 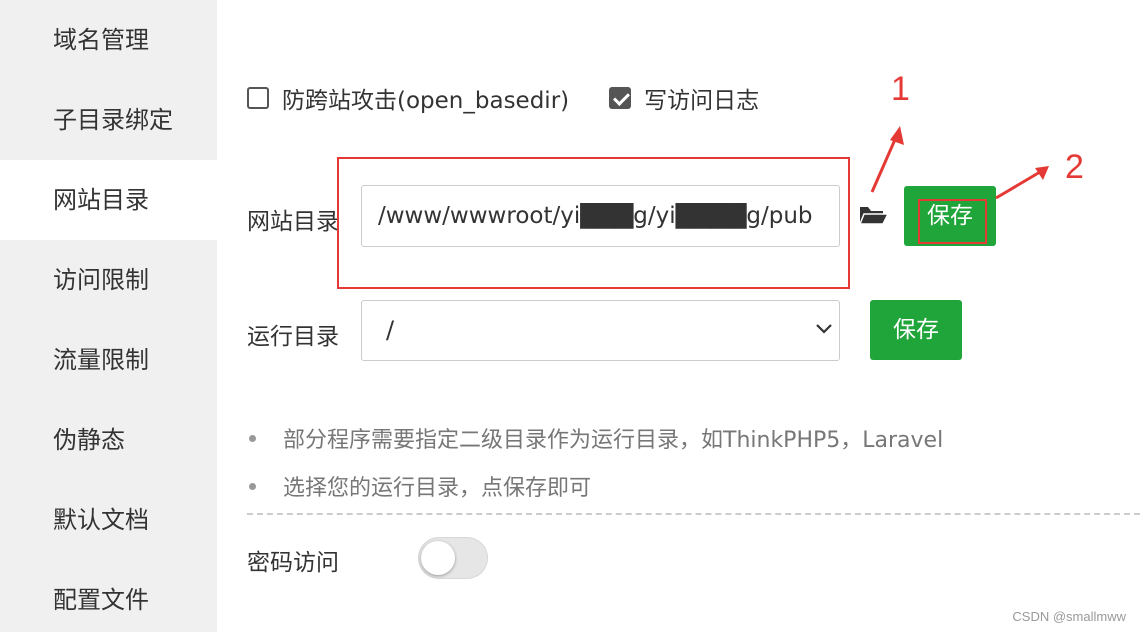 I want to click on password-access-label: 密码访问, so click(x=293, y=563).